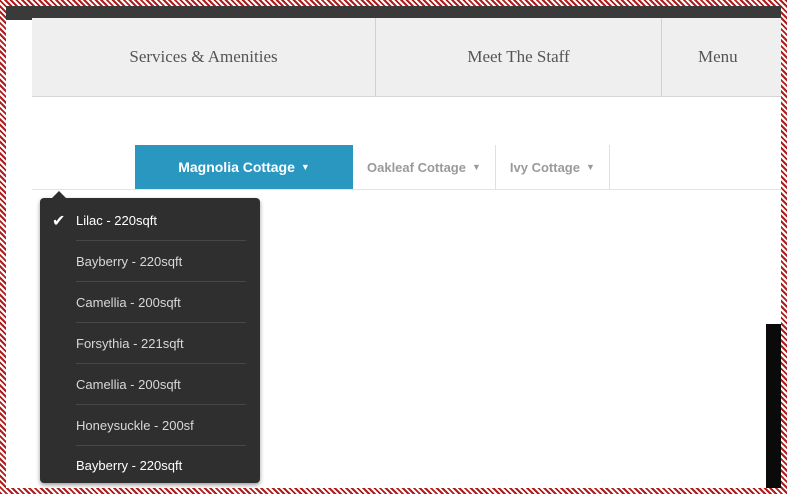 The width and height of the screenshot is (787, 494). Describe the element at coordinates (236, 167) in the screenshot. I see `tab-label: Magnolia Cottage` at that location.